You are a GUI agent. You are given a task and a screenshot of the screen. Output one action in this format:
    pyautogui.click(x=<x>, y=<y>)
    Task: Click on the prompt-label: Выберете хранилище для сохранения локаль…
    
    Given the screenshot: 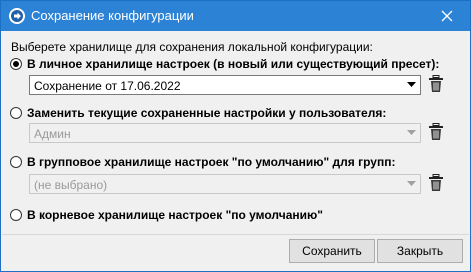 What is the action you would take?
    pyautogui.click(x=192, y=47)
    